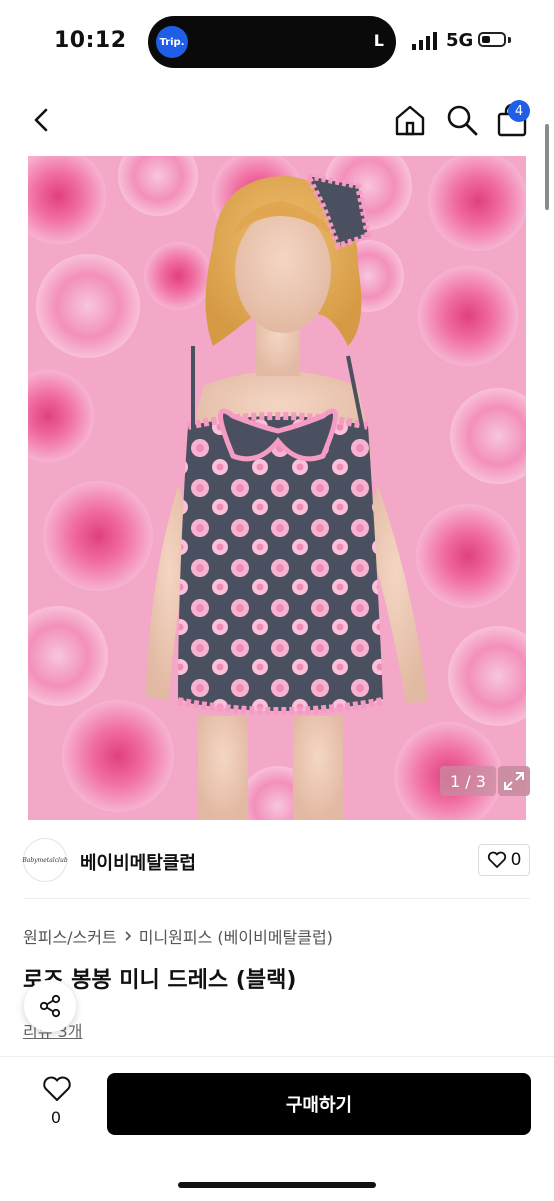 This screenshot has width=554, height=1201. Describe the element at coordinates (276, 898) in the screenshot. I see `divider` at that location.